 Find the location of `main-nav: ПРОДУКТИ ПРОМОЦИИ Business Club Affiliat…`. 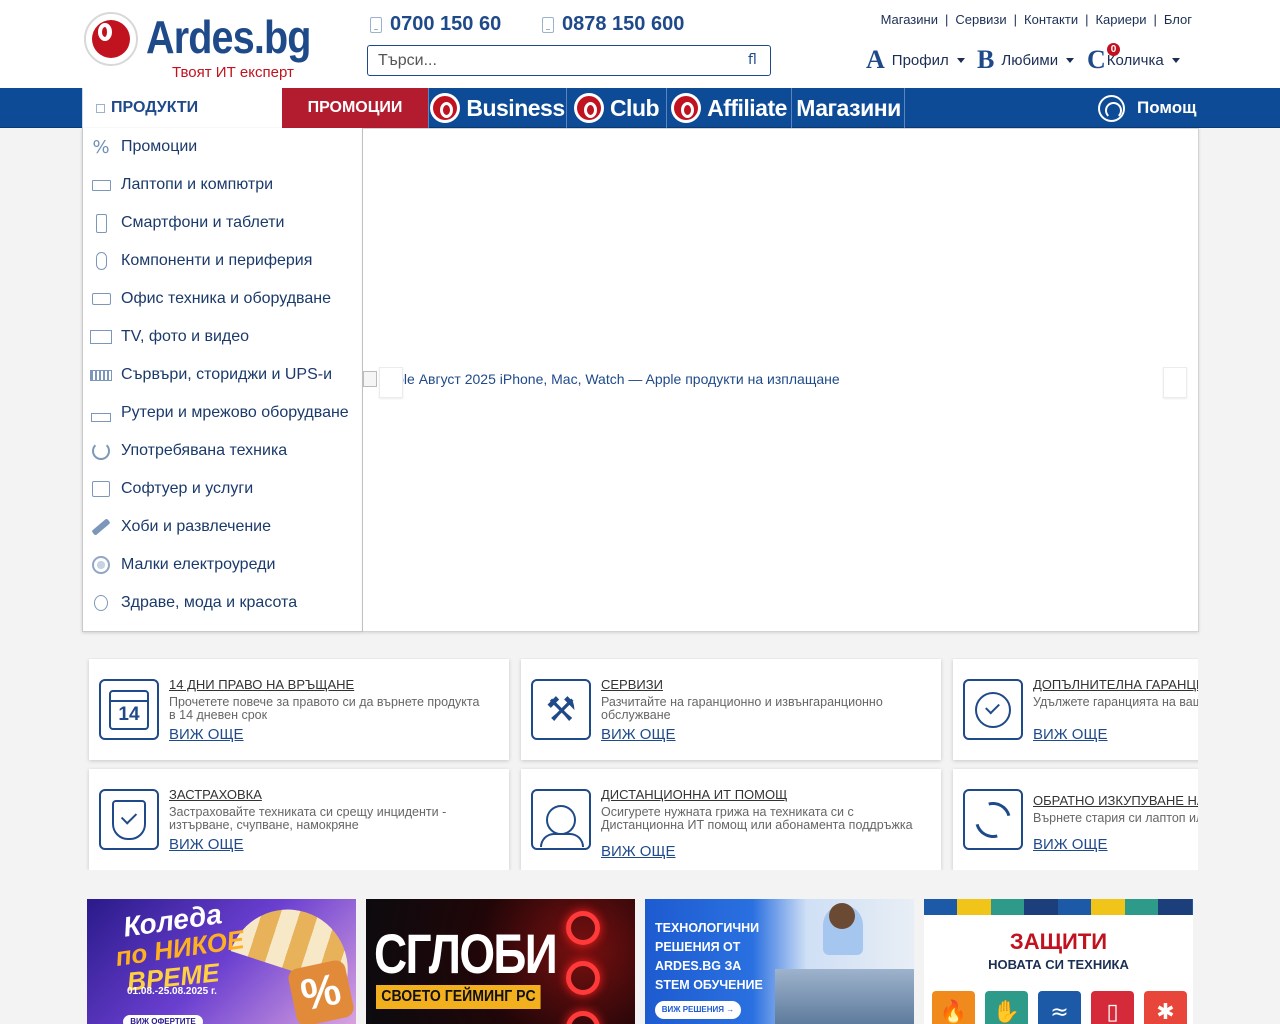

main-nav: ПРОДУКТИ ПРОМОЦИИ Business Club Affiliat… is located at coordinates (640, 108).